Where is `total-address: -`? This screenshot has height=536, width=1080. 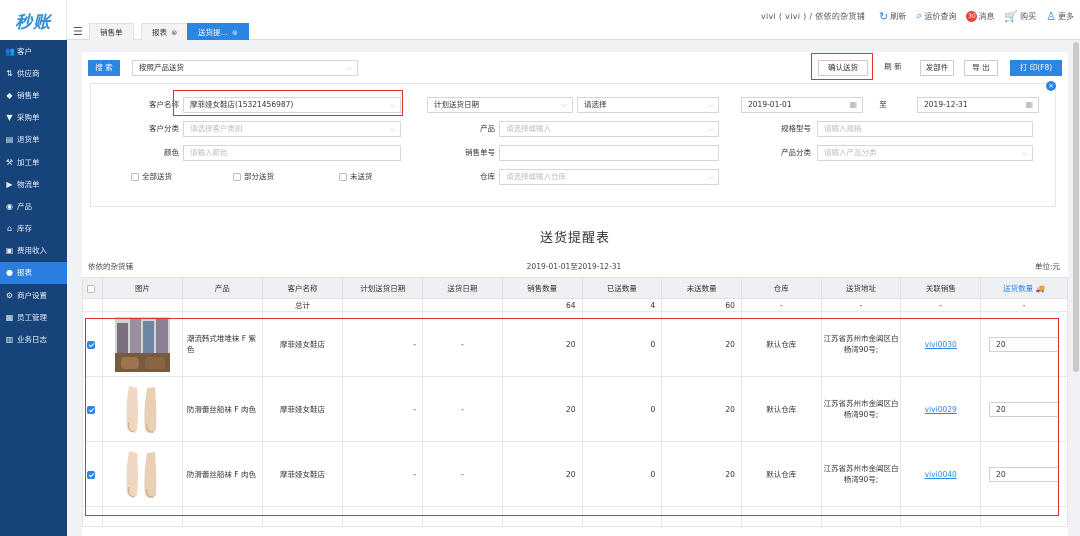
total-address: - is located at coordinates (861, 305).